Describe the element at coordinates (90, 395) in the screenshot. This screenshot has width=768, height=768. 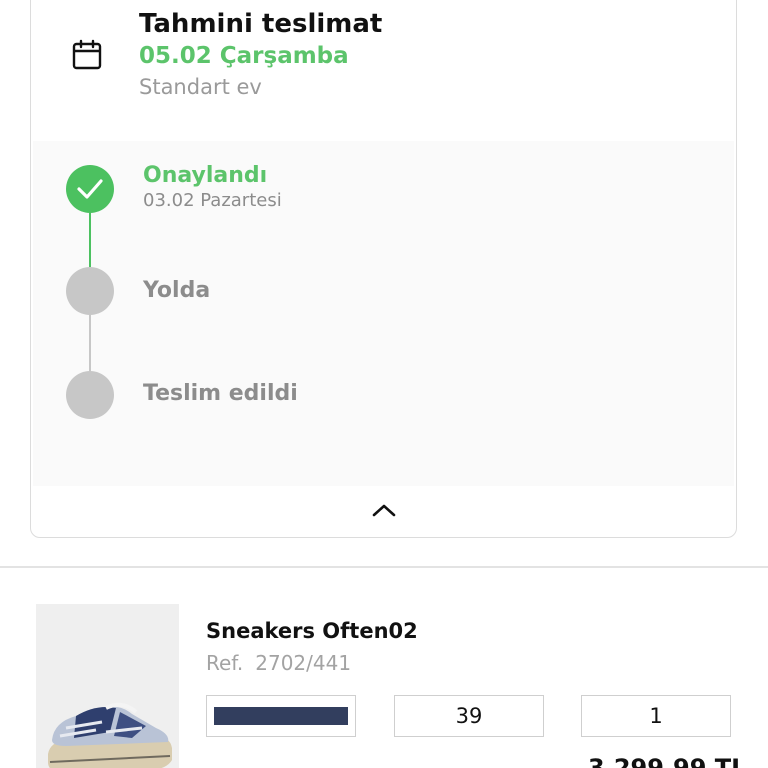
I see `step-delivered-dot` at that location.